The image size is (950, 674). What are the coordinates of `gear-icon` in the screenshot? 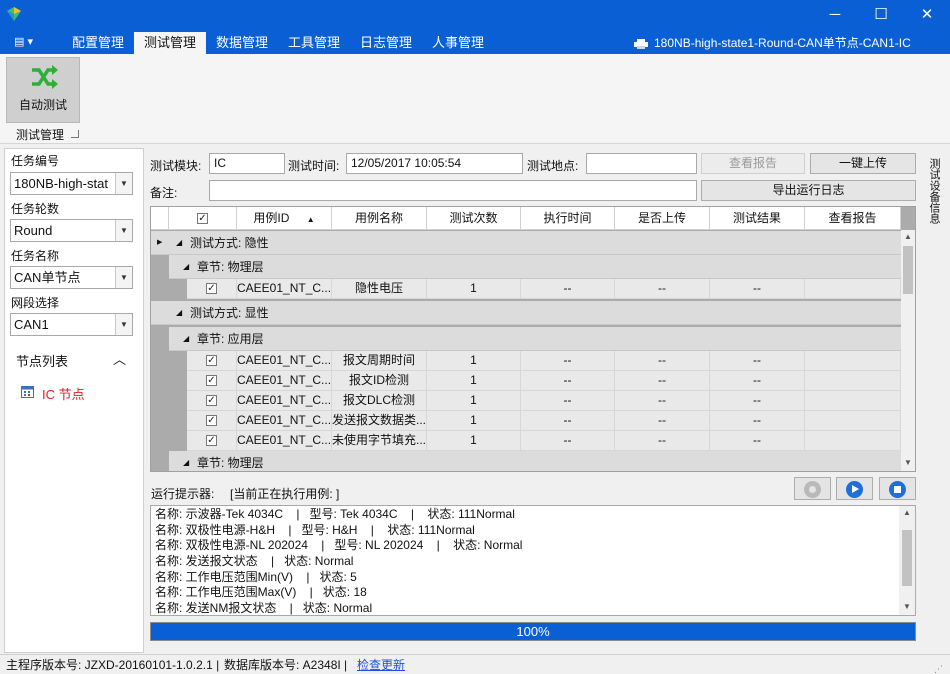 It's located at (812, 489).